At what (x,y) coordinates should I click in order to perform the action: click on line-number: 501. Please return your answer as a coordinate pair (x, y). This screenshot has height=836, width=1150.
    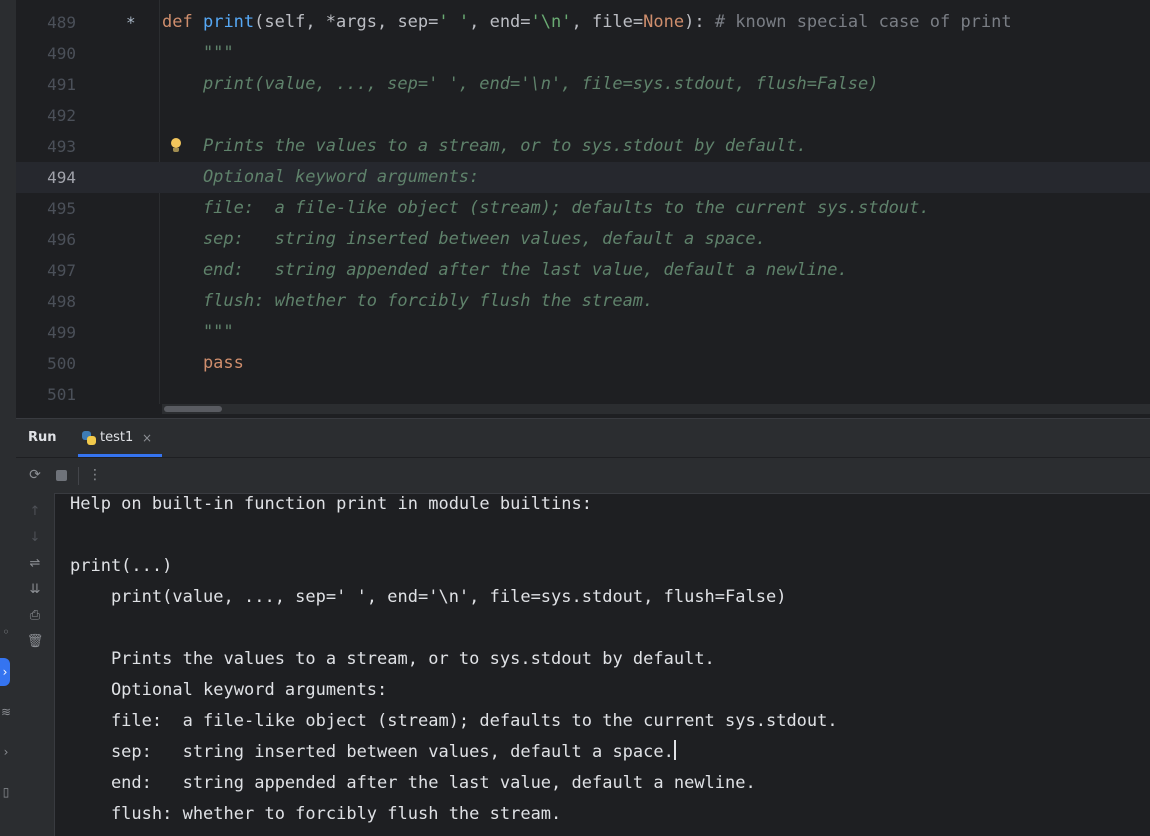
    Looking at the image, I should click on (61, 394).